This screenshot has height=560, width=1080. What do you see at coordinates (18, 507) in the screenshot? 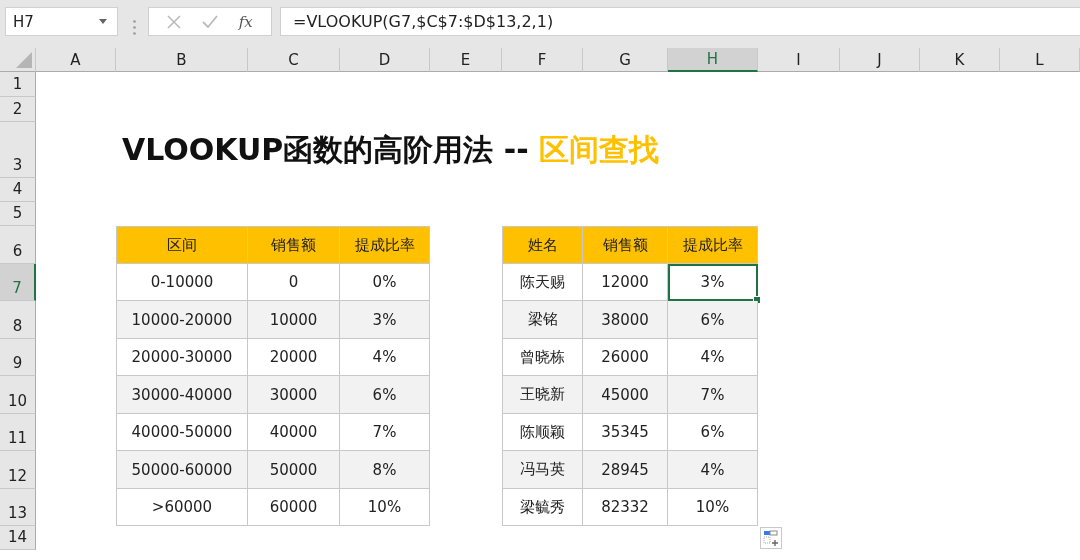
I see `row-header: 13` at bounding box center [18, 507].